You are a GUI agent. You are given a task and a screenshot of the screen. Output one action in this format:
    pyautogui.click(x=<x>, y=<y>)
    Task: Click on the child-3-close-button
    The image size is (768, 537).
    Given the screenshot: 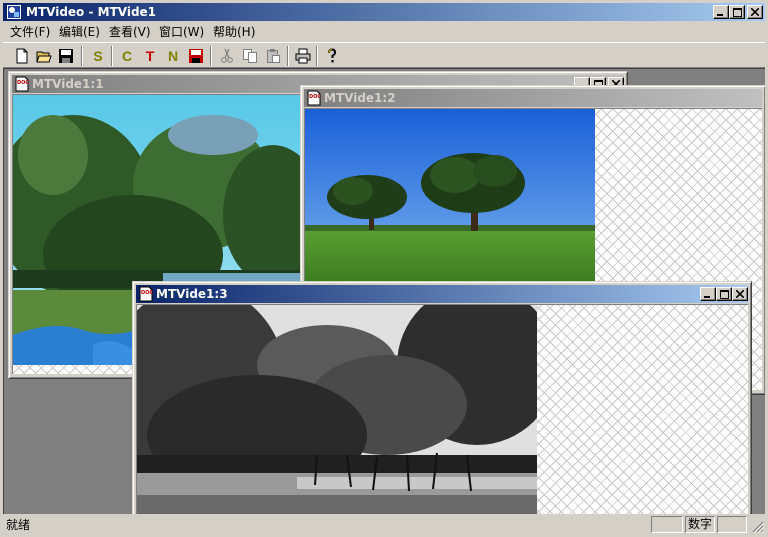 What is the action you would take?
    pyautogui.click(x=740, y=294)
    